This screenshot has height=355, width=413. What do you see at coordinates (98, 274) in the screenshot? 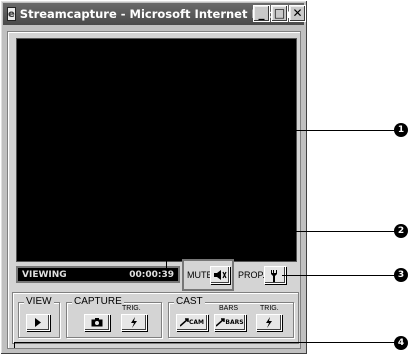
I see `status-display: VIEWING 00:00:39` at bounding box center [98, 274].